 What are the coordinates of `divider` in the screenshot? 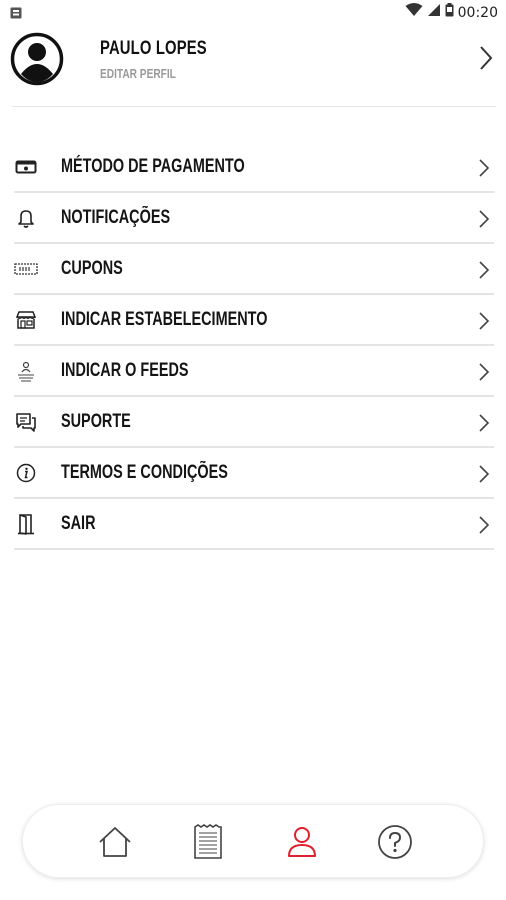 It's located at (254, 106).